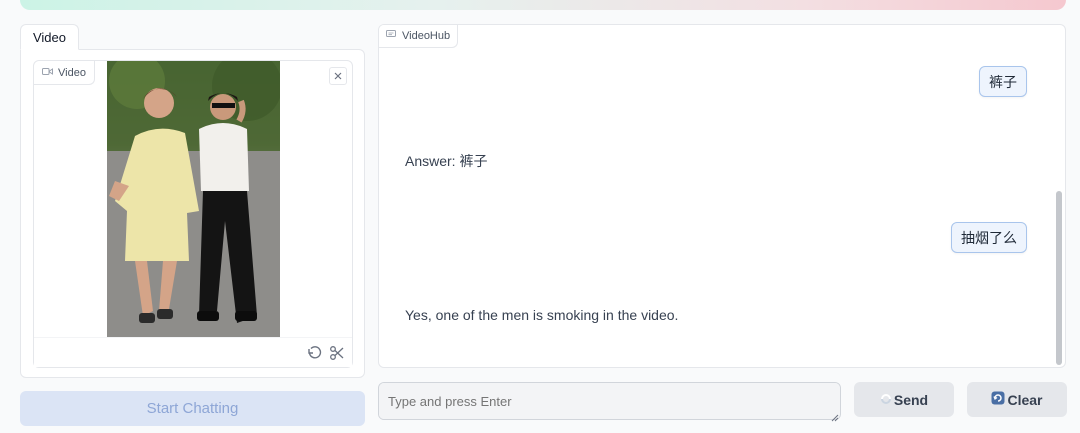 Image resolution: width=1080 pixels, height=433 pixels. I want to click on refresh-icon, so click(998, 399).